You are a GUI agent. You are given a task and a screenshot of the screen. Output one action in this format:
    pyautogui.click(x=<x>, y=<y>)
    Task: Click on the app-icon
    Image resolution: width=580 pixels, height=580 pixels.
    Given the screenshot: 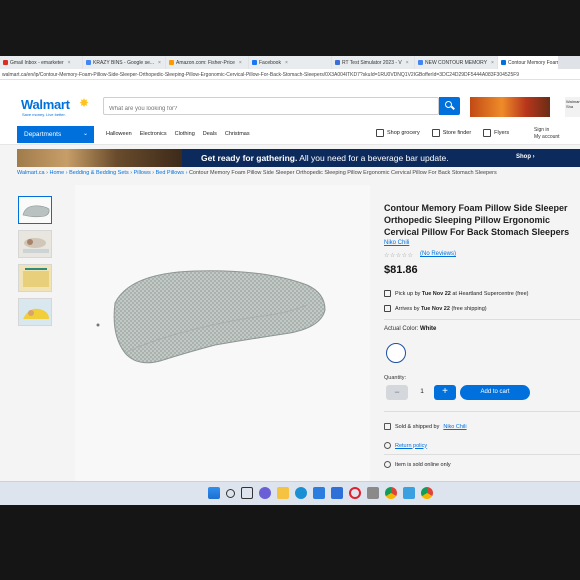 What is the action you would take?
    pyautogui.click(x=373, y=493)
    